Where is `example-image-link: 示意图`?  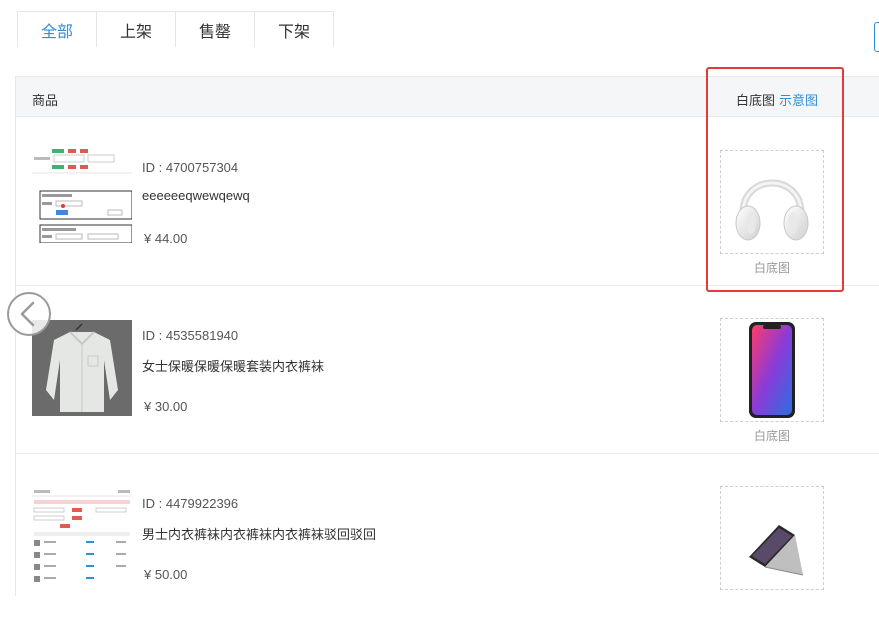 example-image-link: 示意图 is located at coordinates (798, 100).